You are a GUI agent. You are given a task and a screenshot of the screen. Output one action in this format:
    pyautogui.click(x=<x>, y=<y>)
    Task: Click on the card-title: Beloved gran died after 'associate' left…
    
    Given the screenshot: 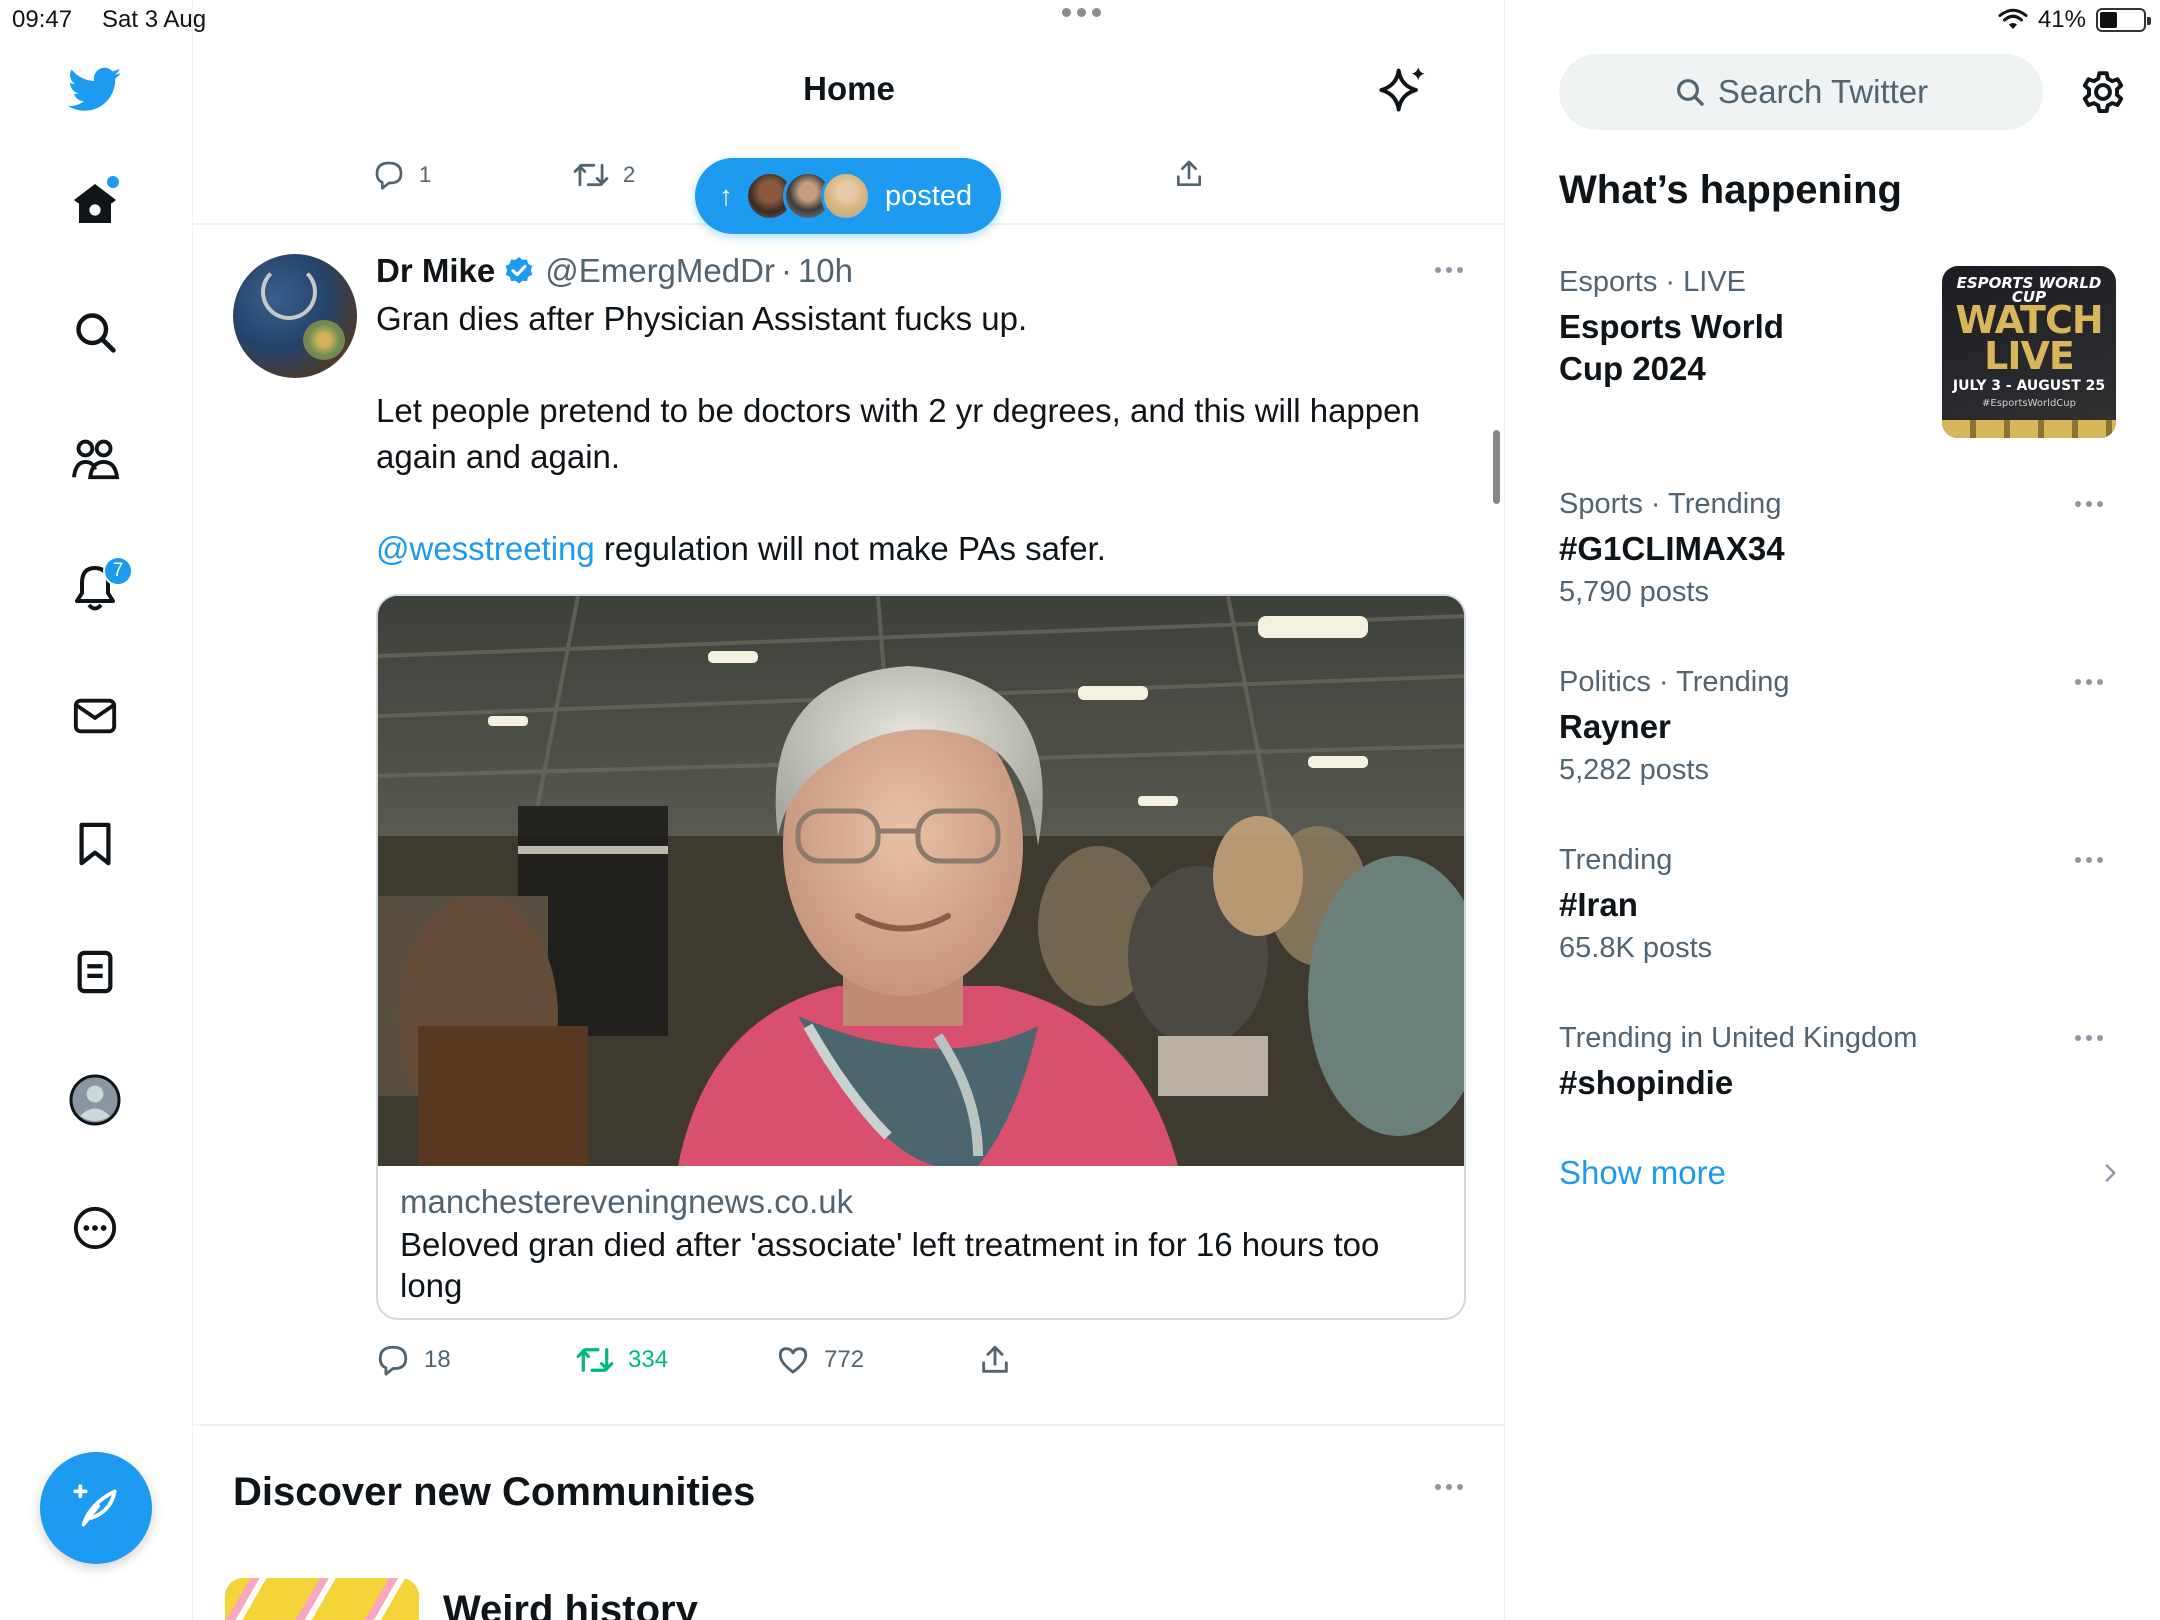 What is the action you would take?
    pyautogui.click(x=890, y=1265)
    